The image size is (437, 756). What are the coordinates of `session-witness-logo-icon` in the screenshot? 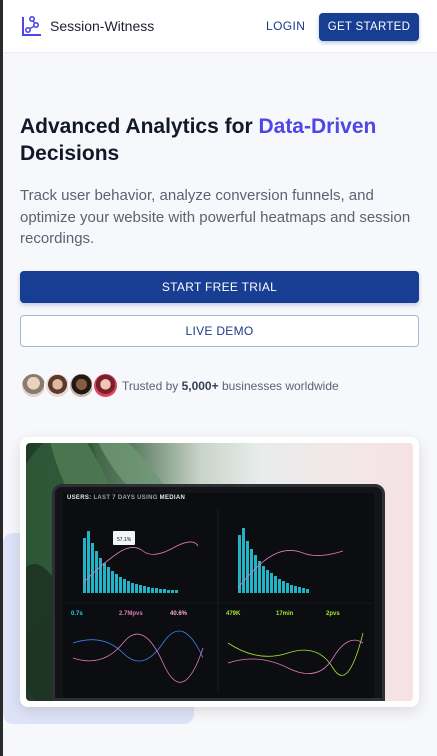 It's located at (32, 26).